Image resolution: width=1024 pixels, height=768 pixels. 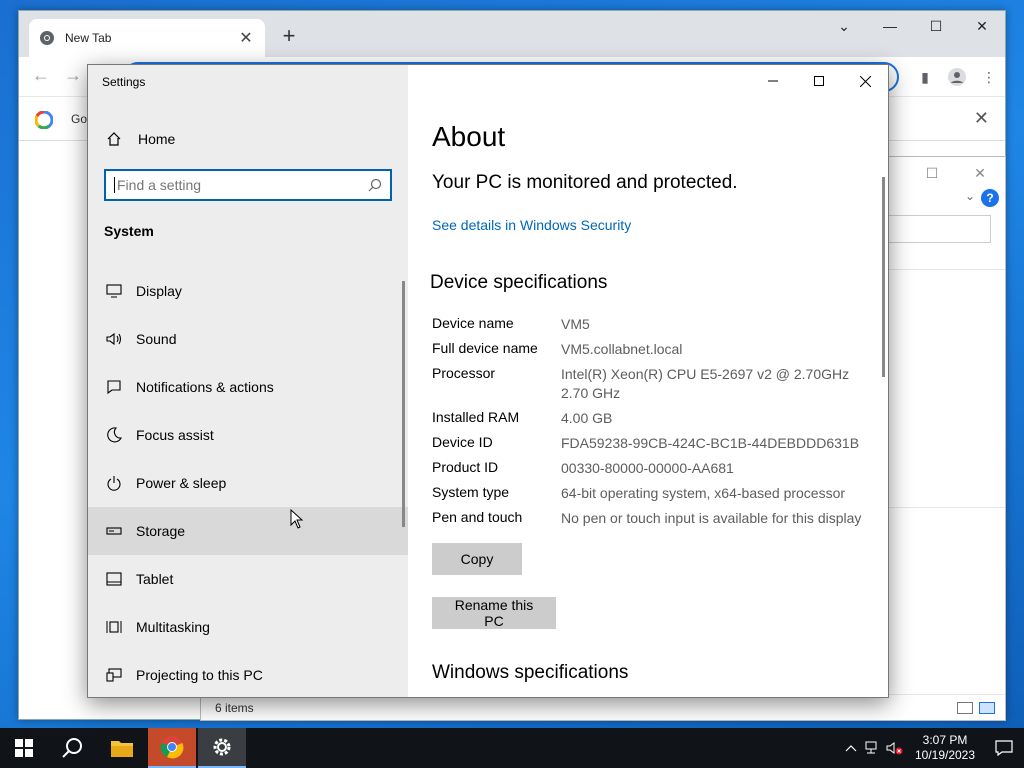 I want to click on file-explorer-taskbar-button, so click(x=122, y=748).